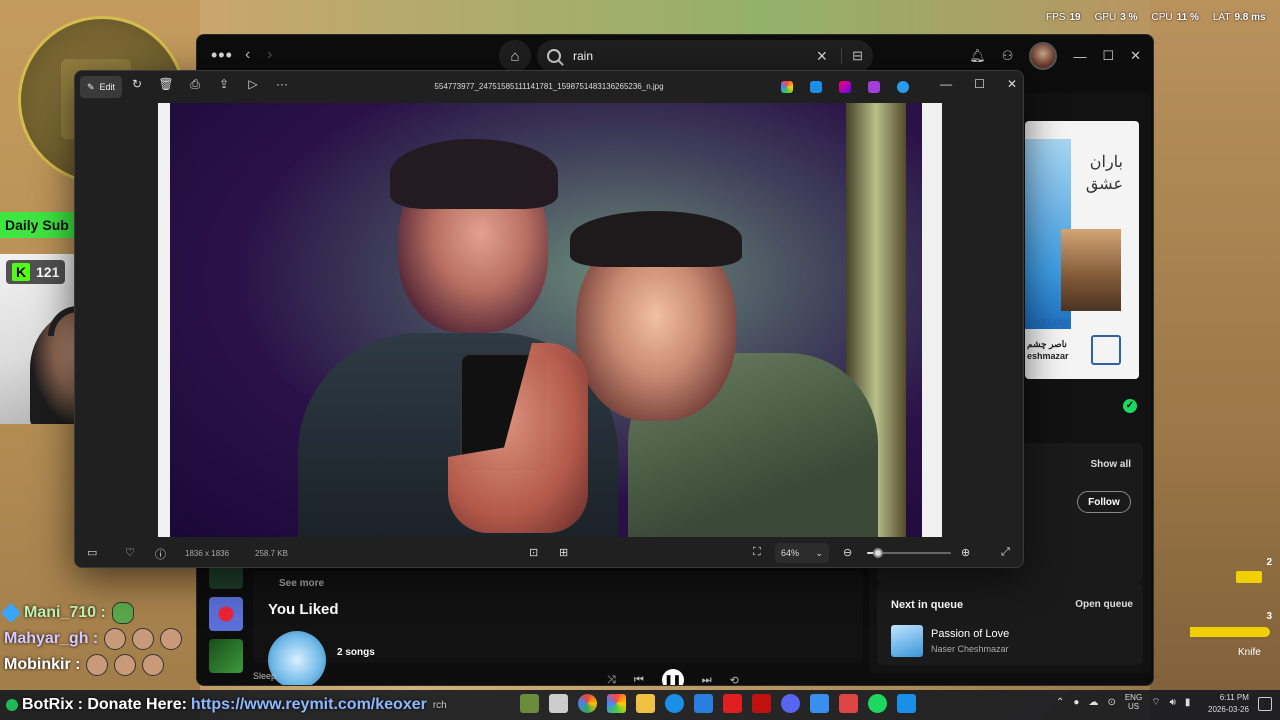 The width and height of the screenshot is (1280, 720). I want to click on cloud-icon: ☁, so click(1093, 702).